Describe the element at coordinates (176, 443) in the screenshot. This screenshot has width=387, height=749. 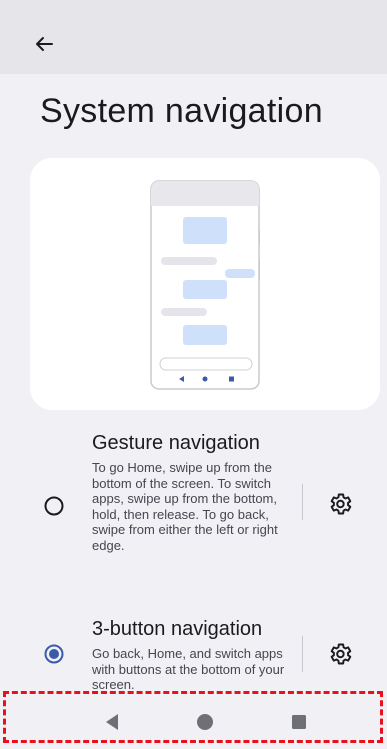
I see `option-title: Gesture navigation` at that location.